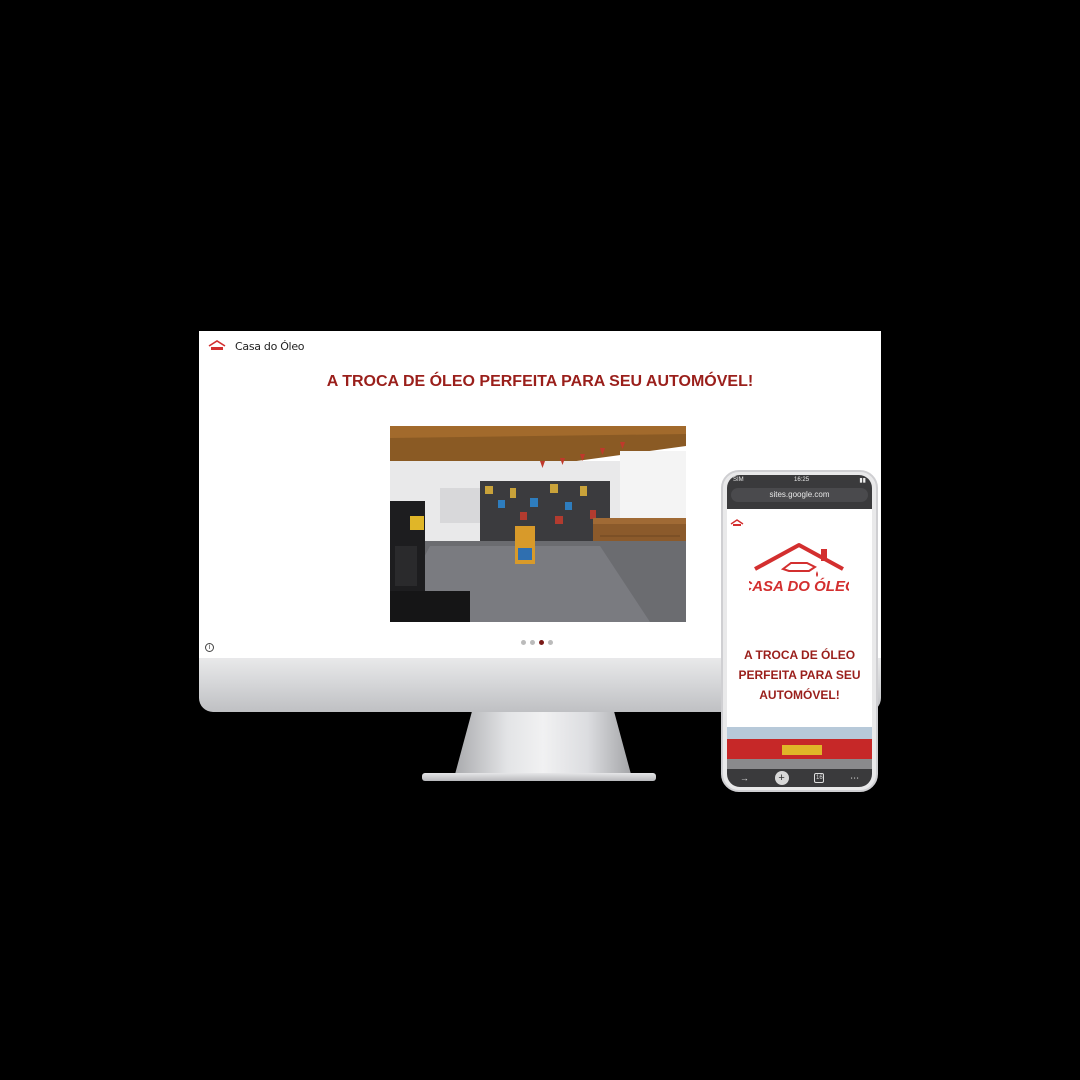 The height and width of the screenshot is (1080, 1080). Describe the element at coordinates (862, 480) in the screenshot. I see `battery-icon: ▮▮` at that location.